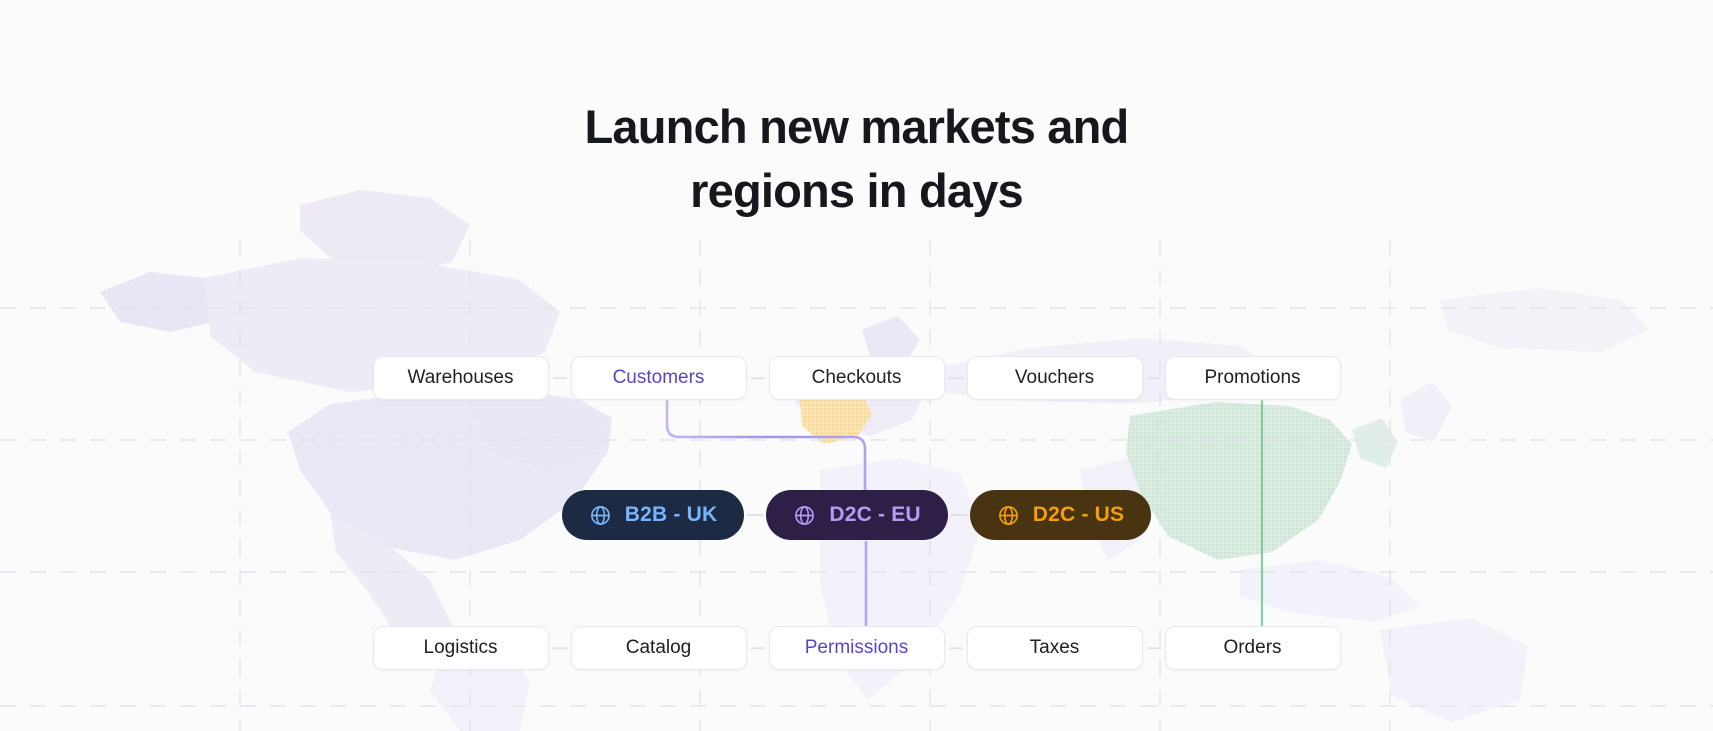 Image resolution: width=1713 pixels, height=731 pixels. What do you see at coordinates (658, 378) in the screenshot?
I see `pill-customers: Customers` at bounding box center [658, 378].